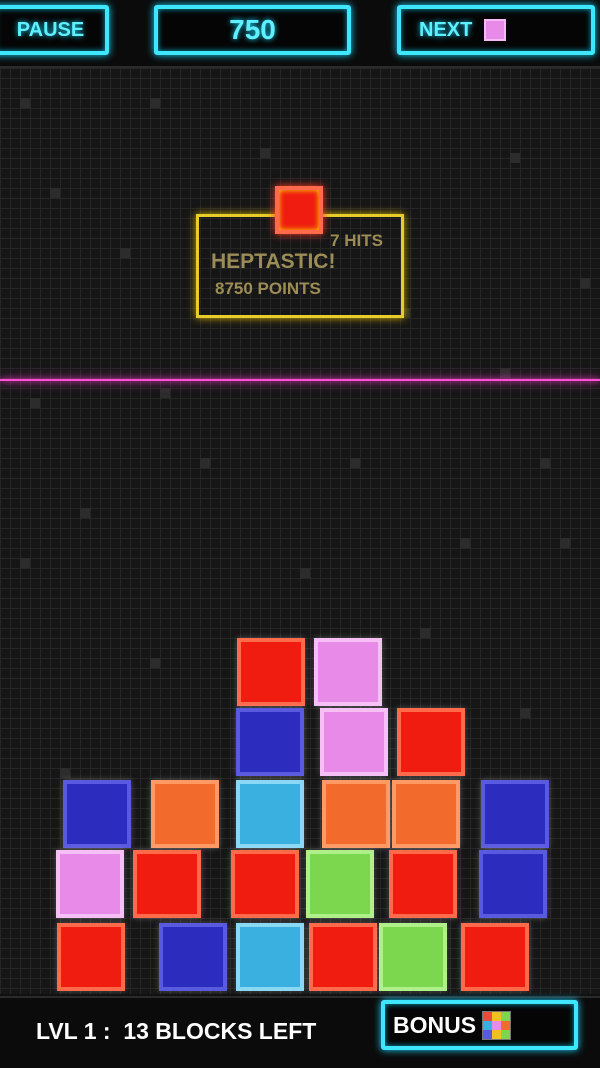 This screenshot has width=600, height=1068. I want to click on level-status: LVL 1 : 13 BLOCKS LEFT, so click(176, 1031).